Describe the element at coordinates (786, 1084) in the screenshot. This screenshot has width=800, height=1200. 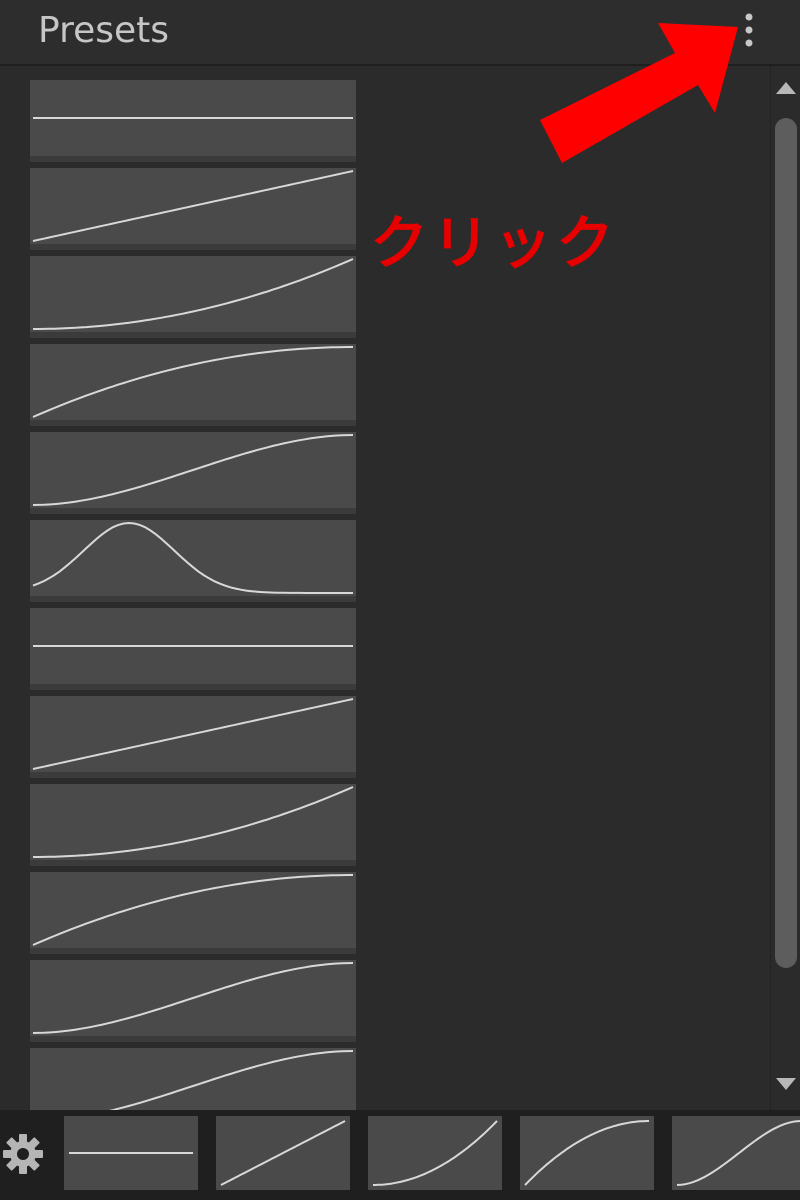
I see `scroll-down-arrow-icon` at that location.